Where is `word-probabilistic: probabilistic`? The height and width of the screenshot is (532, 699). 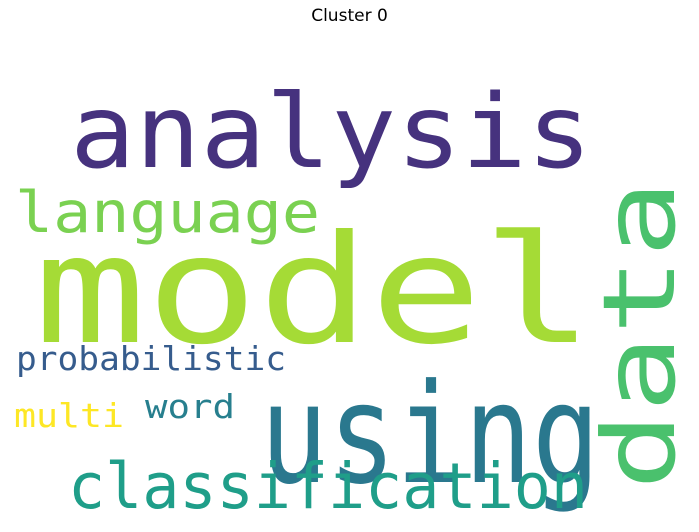
word-probabilistic: probabilistic is located at coordinates (151, 358).